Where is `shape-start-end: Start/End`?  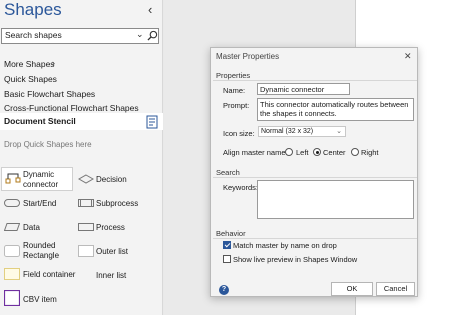
shape-start-end: Start/End is located at coordinates (40, 204).